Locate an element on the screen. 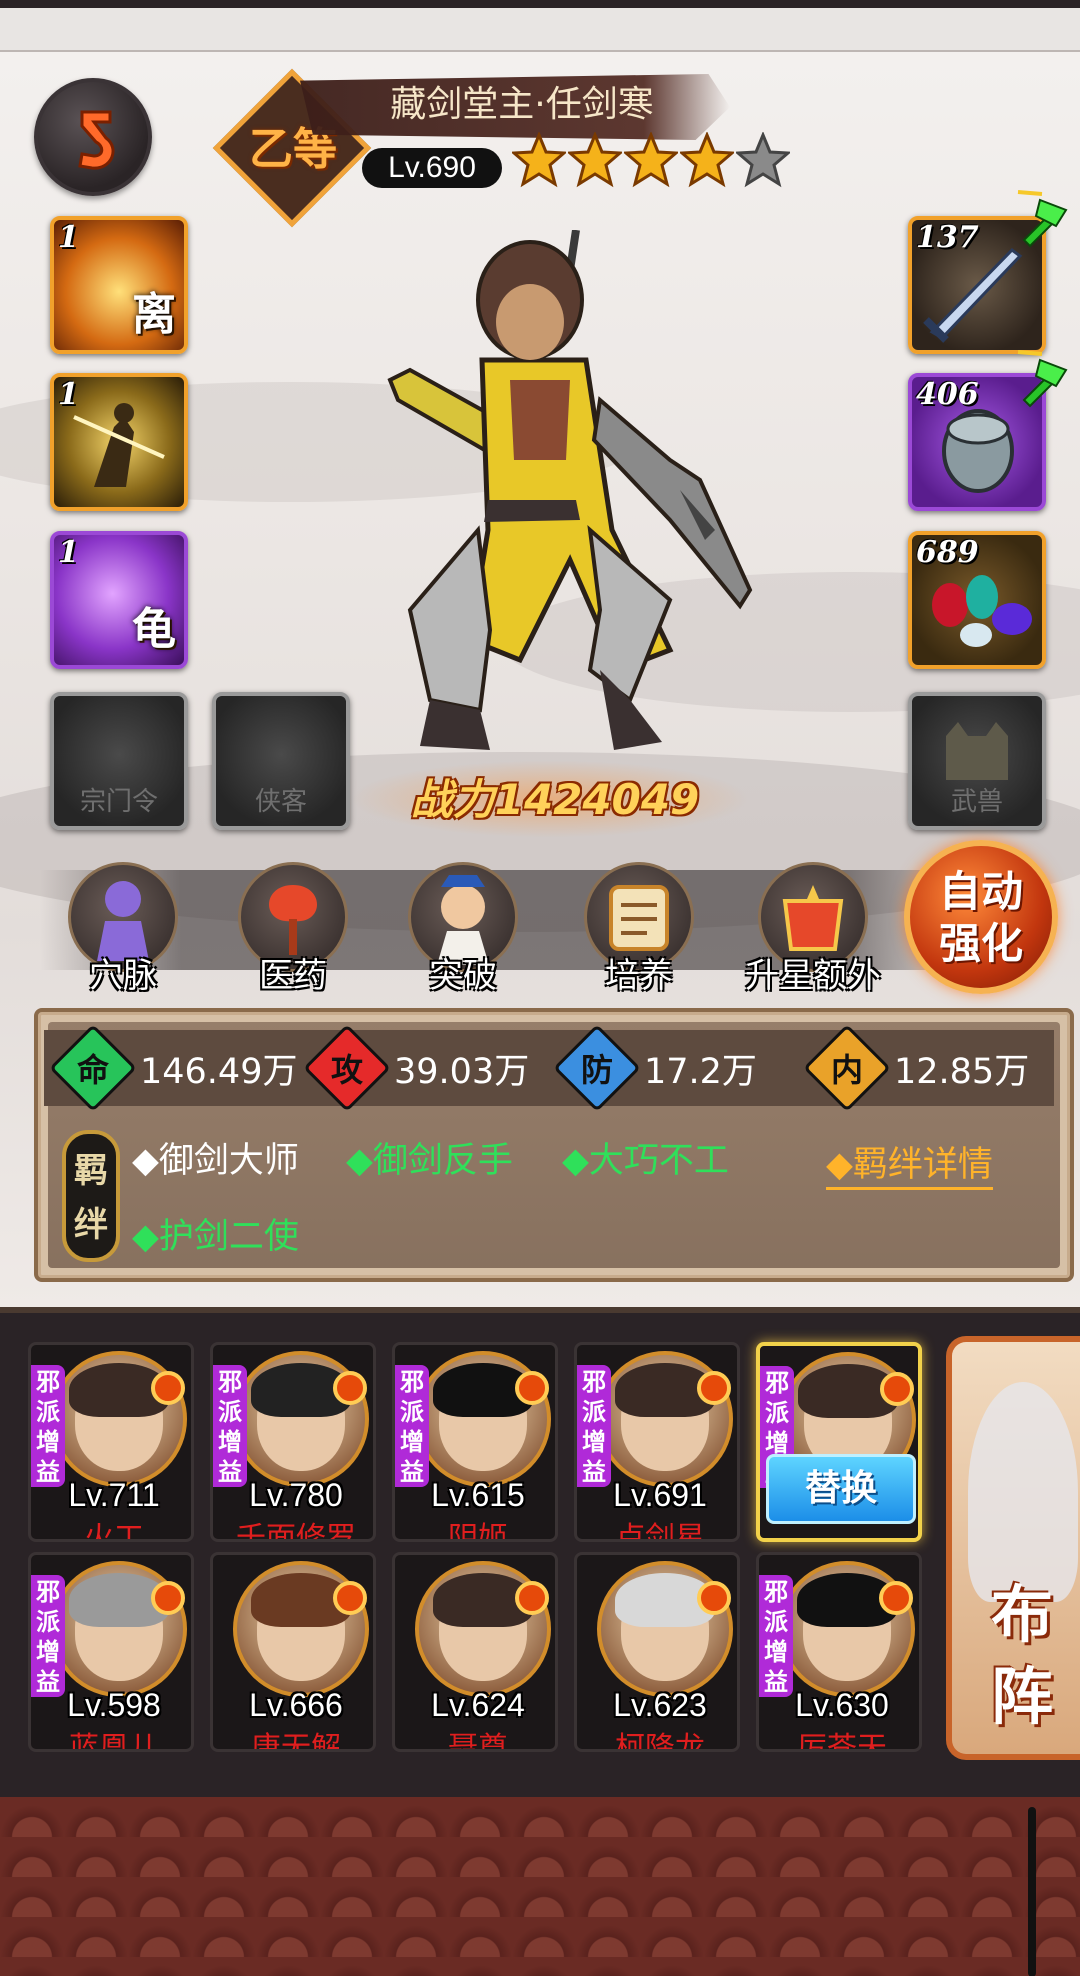 This screenshot has width=1080, height=1976. bond-item: ◆护剑二使 is located at coordinates (215, 1237).